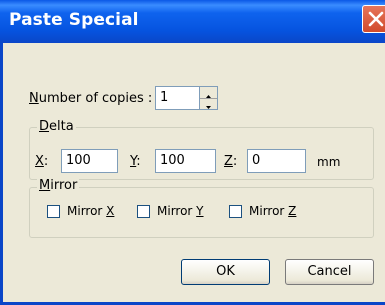 The width and height of the screenshot is (385, 305). I want to click on ok-button: OK, so click(225, 272).